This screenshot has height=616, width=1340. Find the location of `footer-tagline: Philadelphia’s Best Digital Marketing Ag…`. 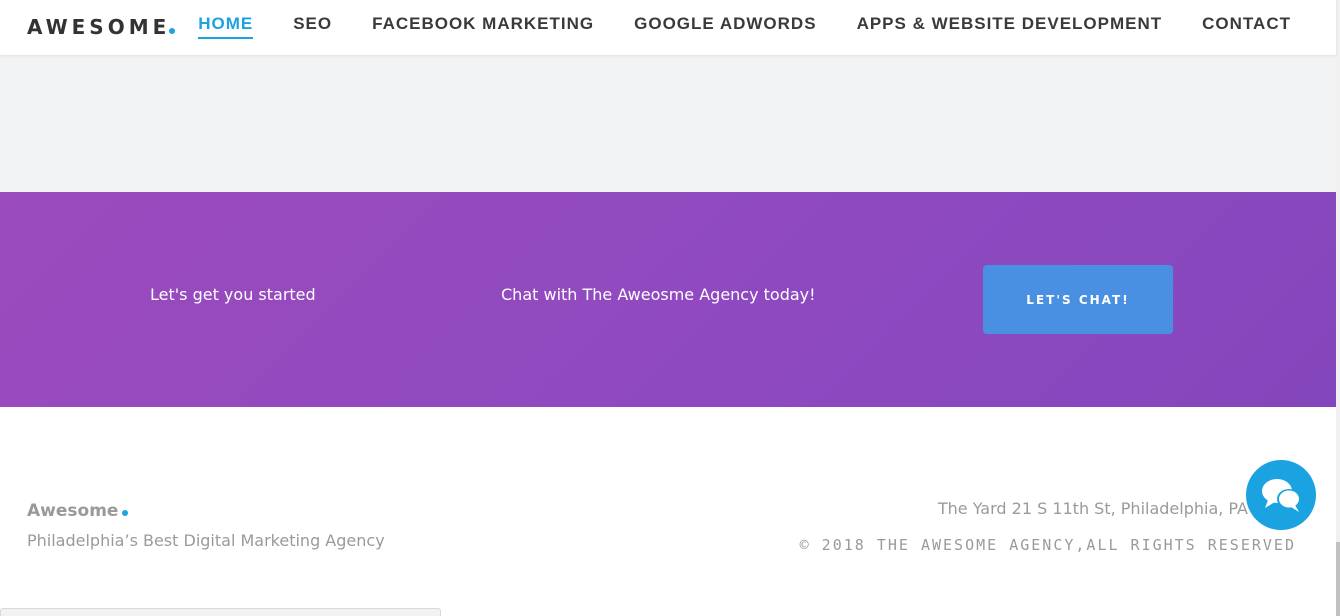

footer-tagline: Philadelphia’s Best Digital Marketing Ag… is located at coordinates (206, 540).